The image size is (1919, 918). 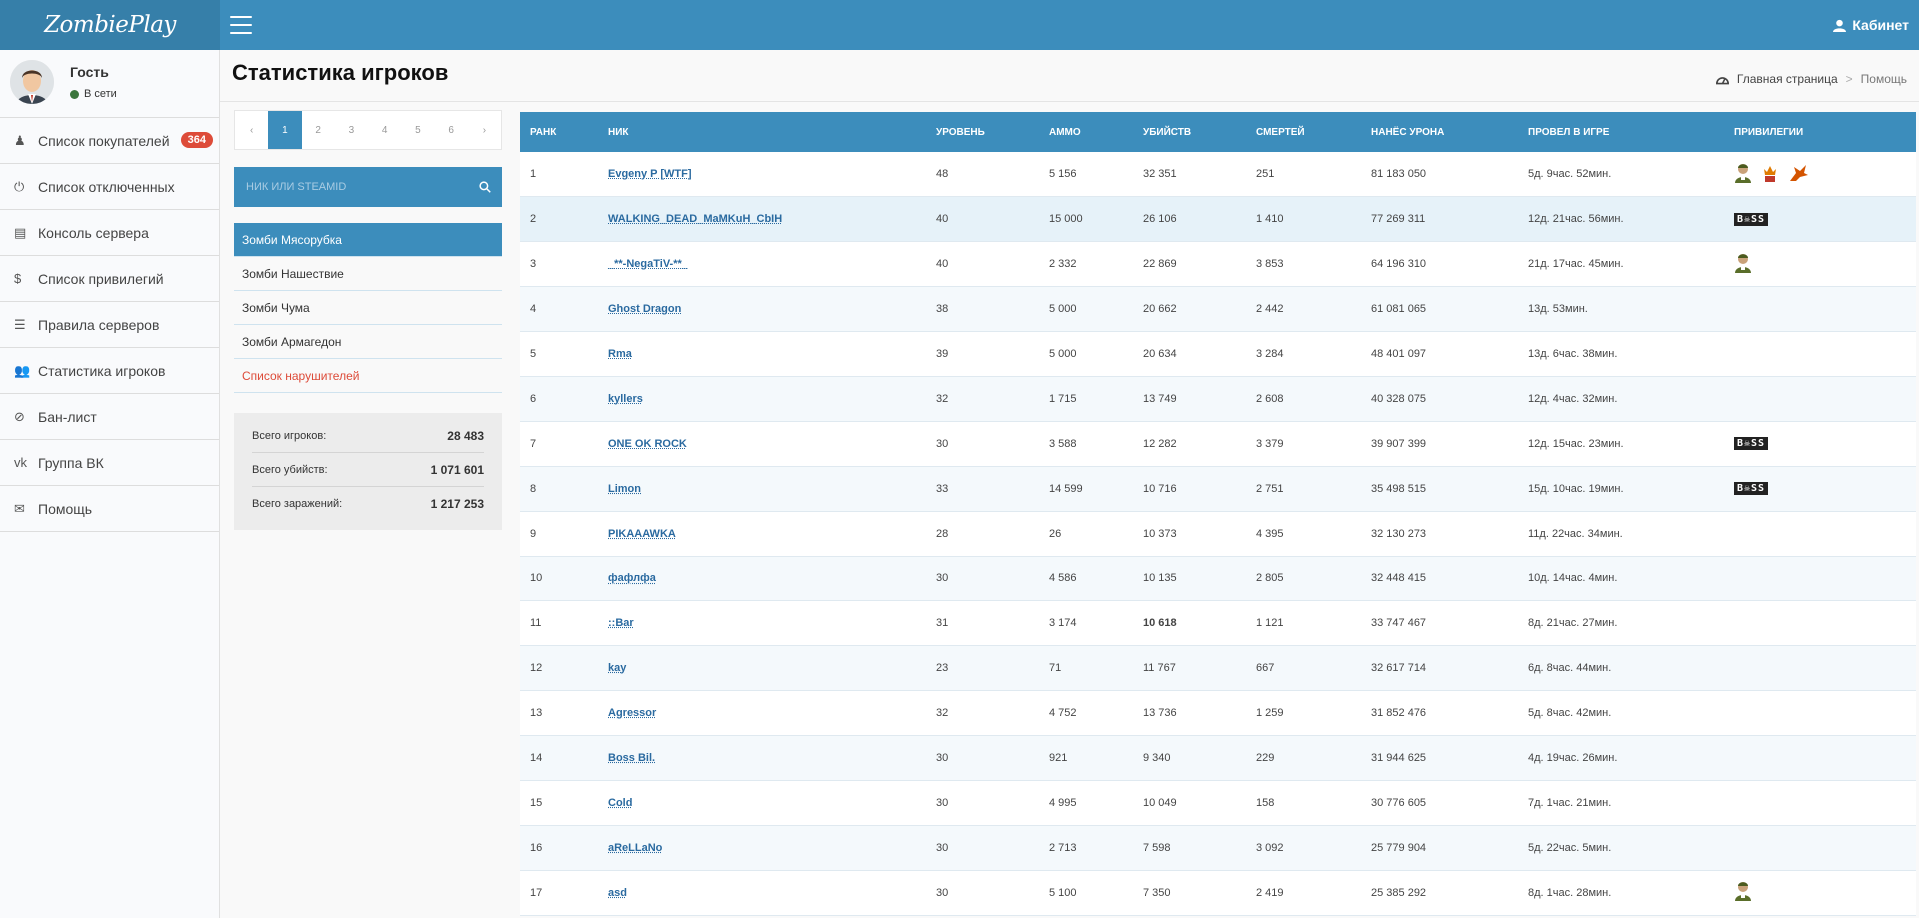 What do you see at coordinates (109, 233) in the screenshot?
I see `menu-item-console: ▤ Консоль сервера` at bounding box center [109, 233].